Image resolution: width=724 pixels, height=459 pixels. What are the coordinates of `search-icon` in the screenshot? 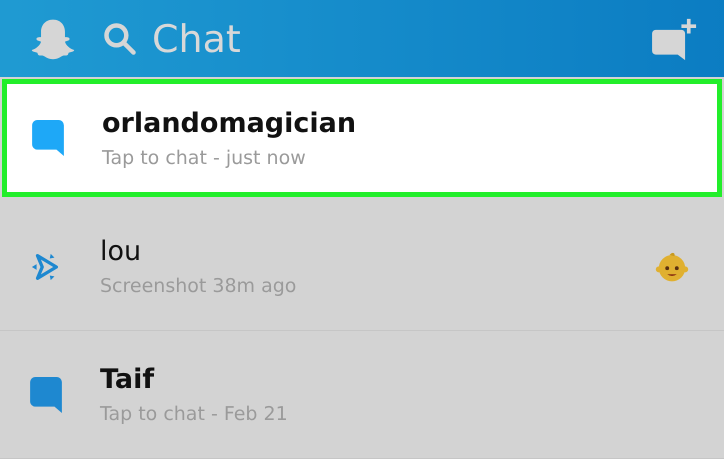 It's located at (120, 38).